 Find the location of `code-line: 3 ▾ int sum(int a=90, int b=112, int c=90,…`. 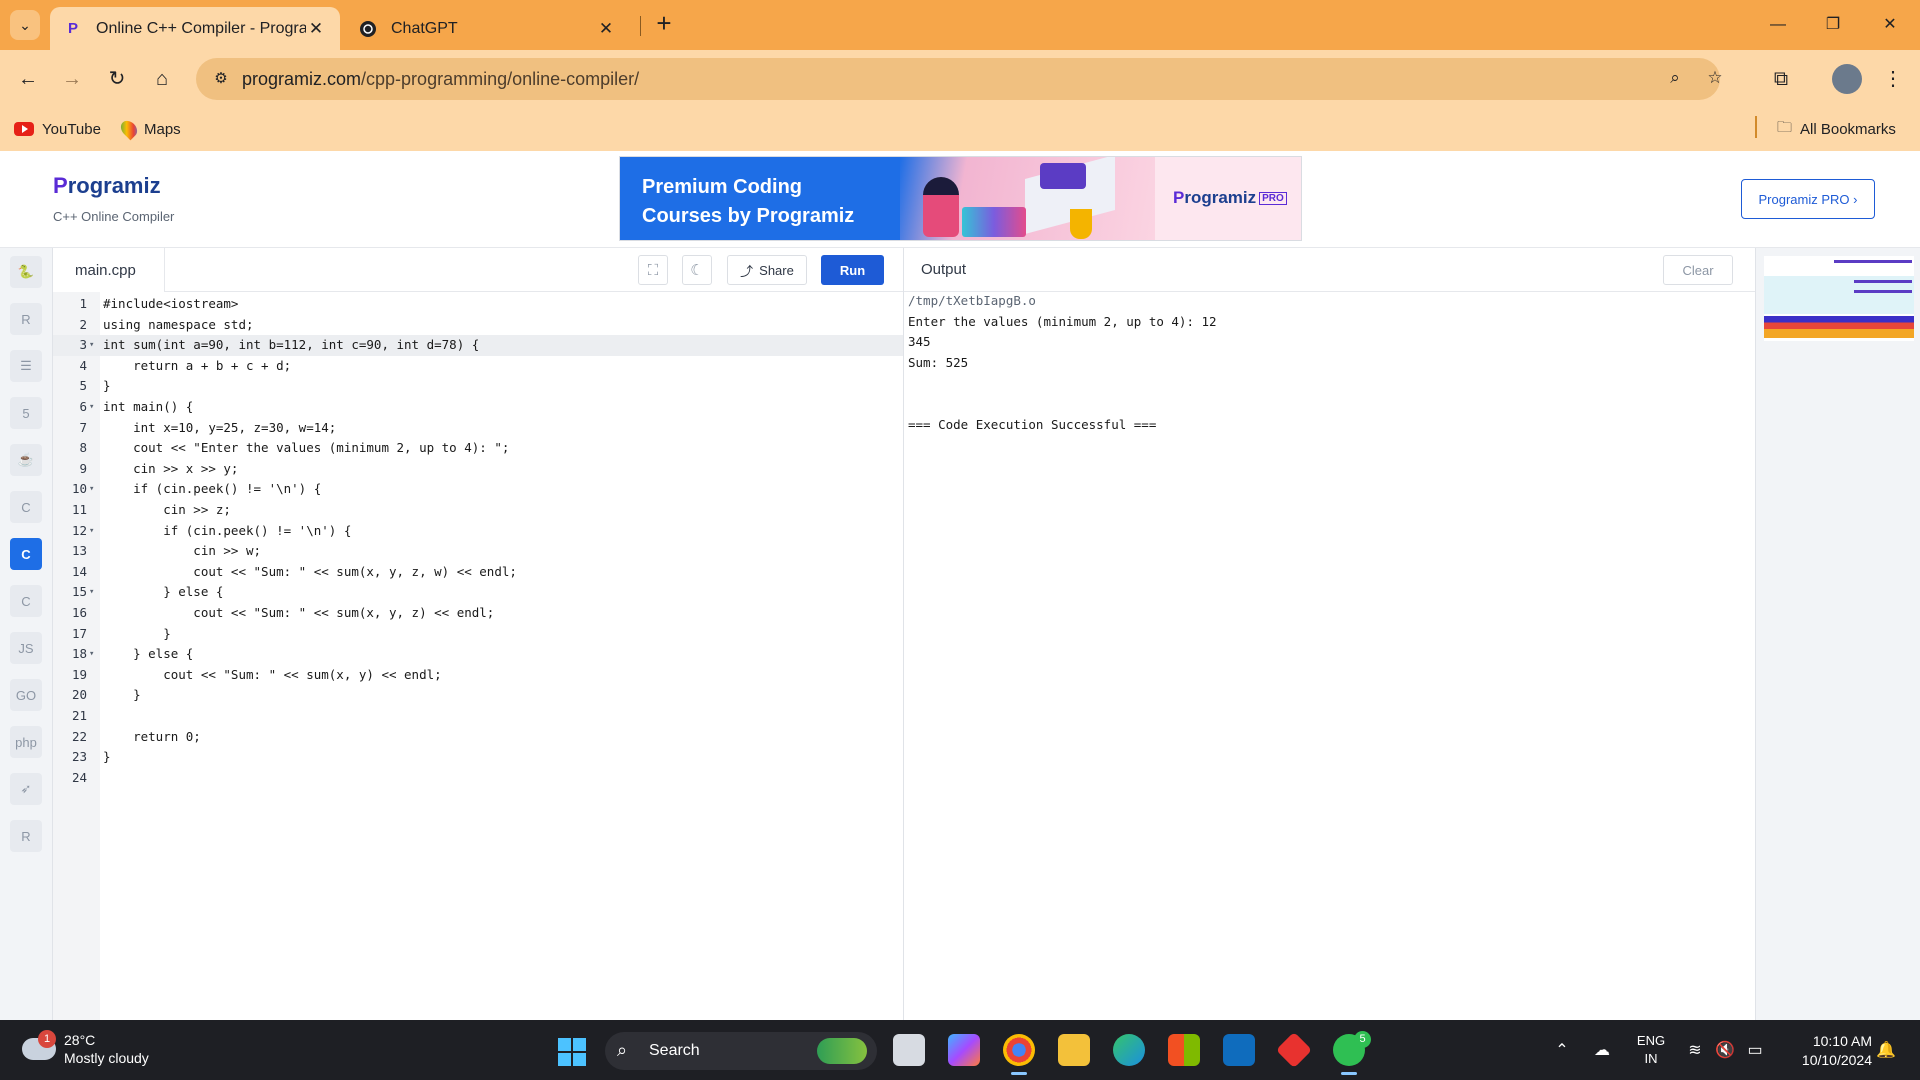

code-line: 3 ▾ int sum(int a=90, int b=112, int c=90,… is located at coordinates (478, 345).